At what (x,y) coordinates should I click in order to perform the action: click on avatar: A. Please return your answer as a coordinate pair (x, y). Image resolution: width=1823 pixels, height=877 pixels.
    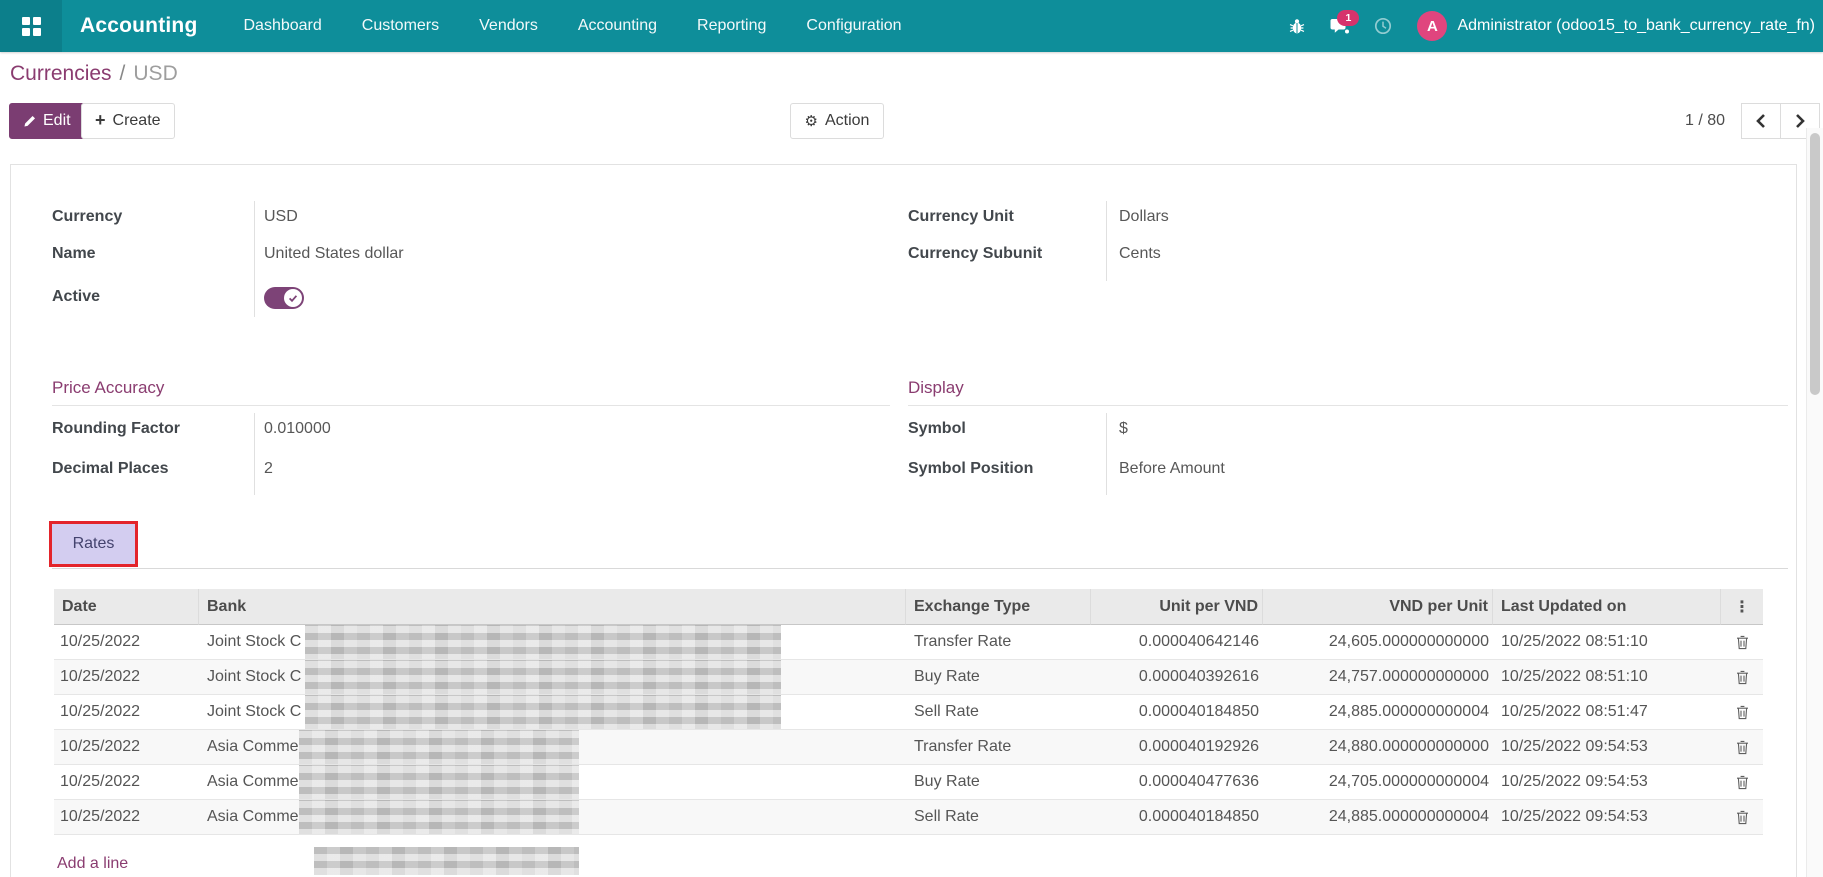
    Looking at the image, I should click on (1432, 26).